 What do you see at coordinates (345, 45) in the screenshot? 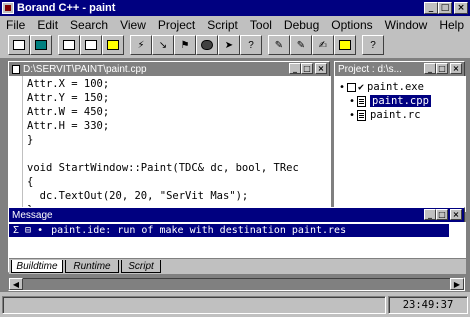
I see `folder-icon` at bounding box center [345, 45].